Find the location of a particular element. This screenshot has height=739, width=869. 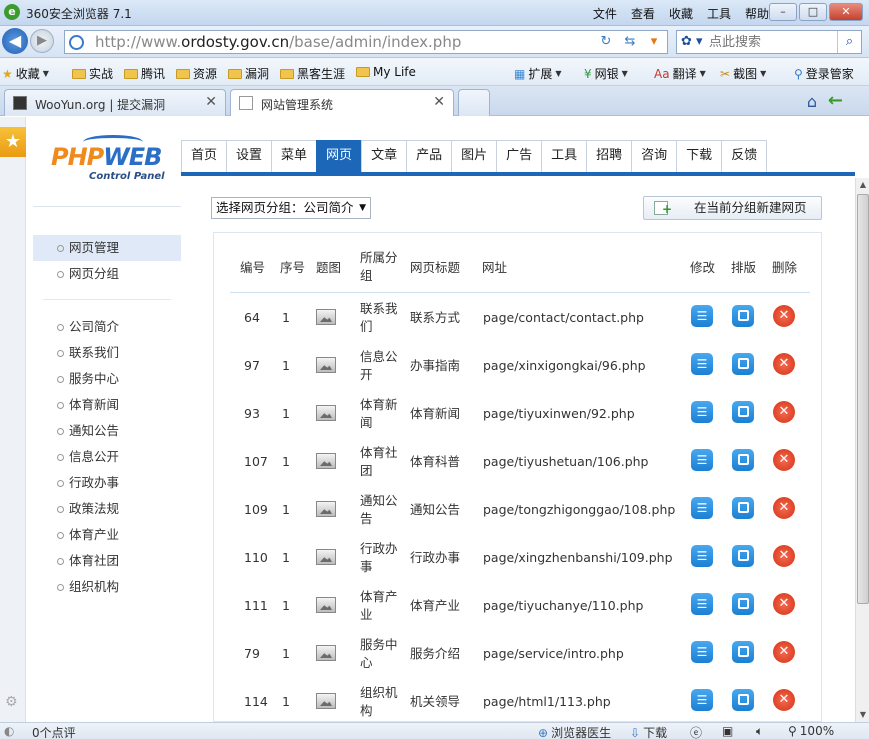

bookmark-folder-resources: 资源 is located at coordinates (196, 73).